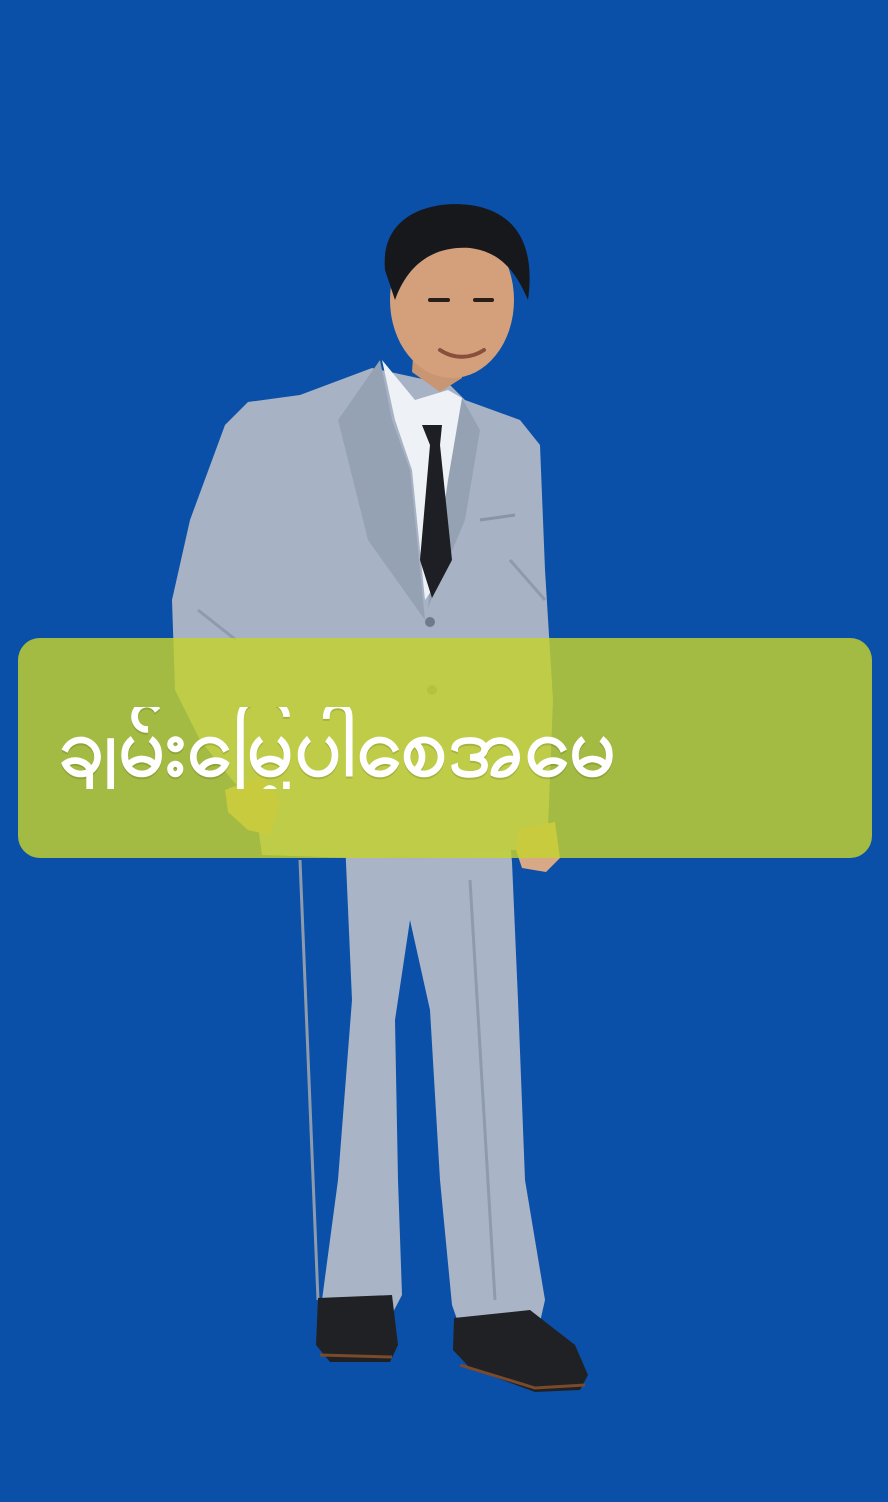  Describe the element at coordinates (337, 748) in the screenshot. I see `caption-text: ချမ်းမြေ့ပါစေအမေ` at that location.